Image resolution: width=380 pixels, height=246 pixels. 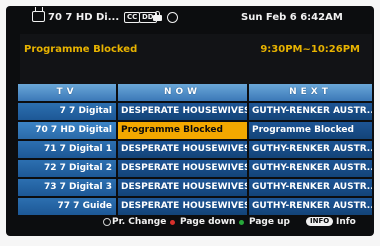 I want to click on closed-caption-icon: CC, so click(x=132, y=17).